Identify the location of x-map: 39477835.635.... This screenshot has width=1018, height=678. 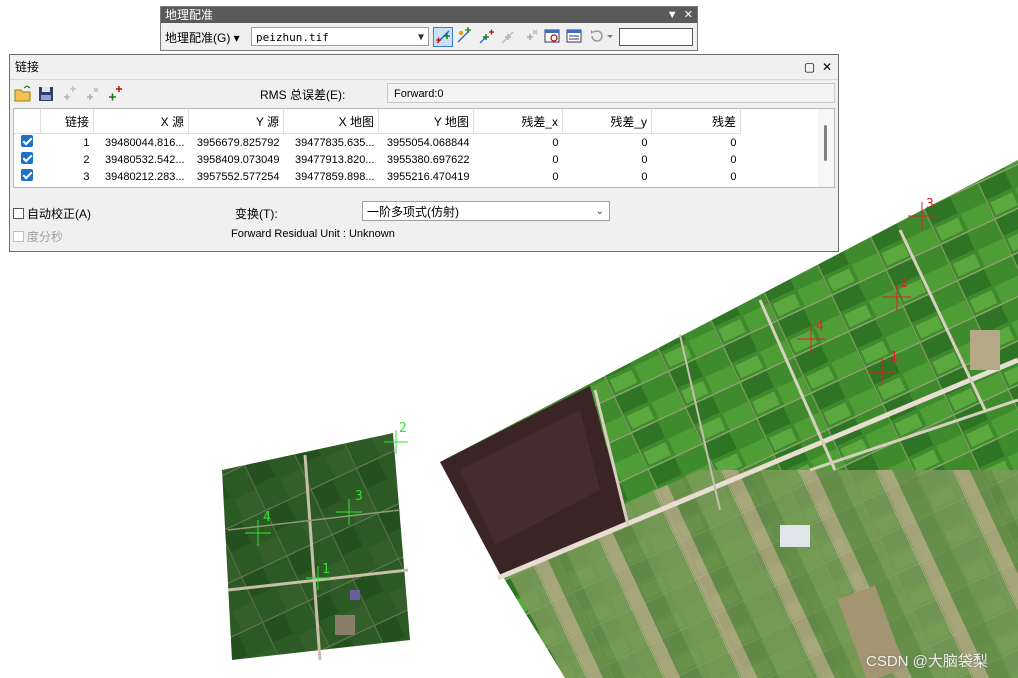
(334, 142).